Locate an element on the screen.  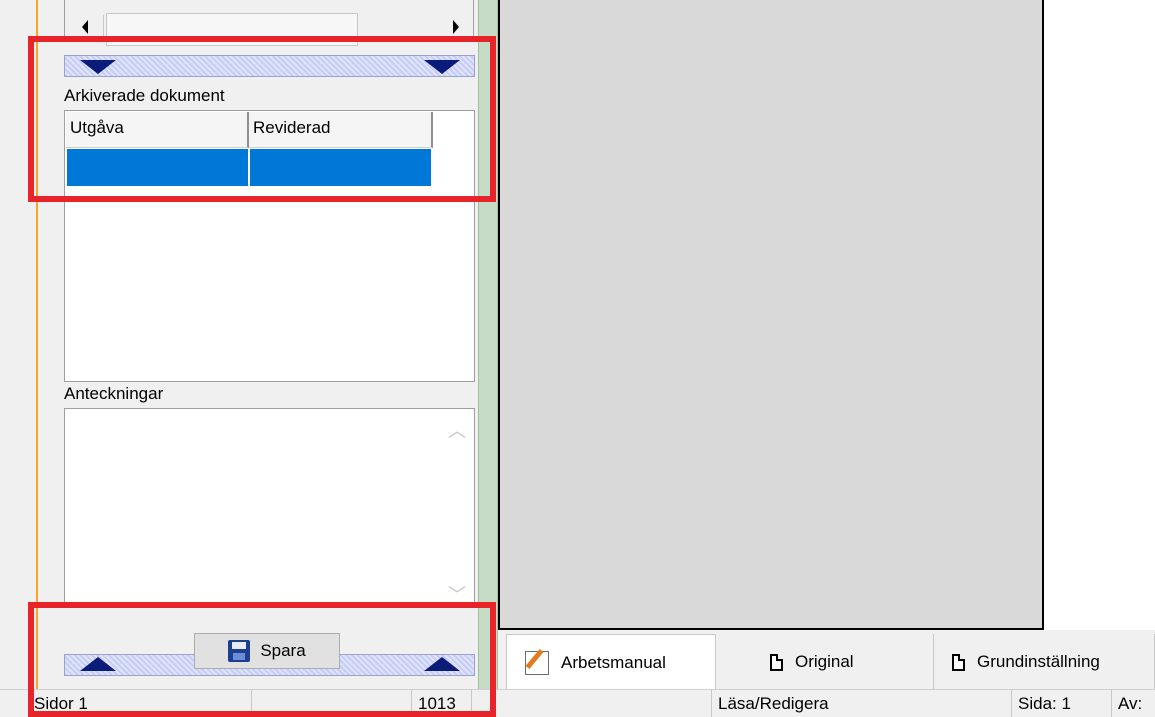
tab-label: Original is located at coordinates (824, 661).